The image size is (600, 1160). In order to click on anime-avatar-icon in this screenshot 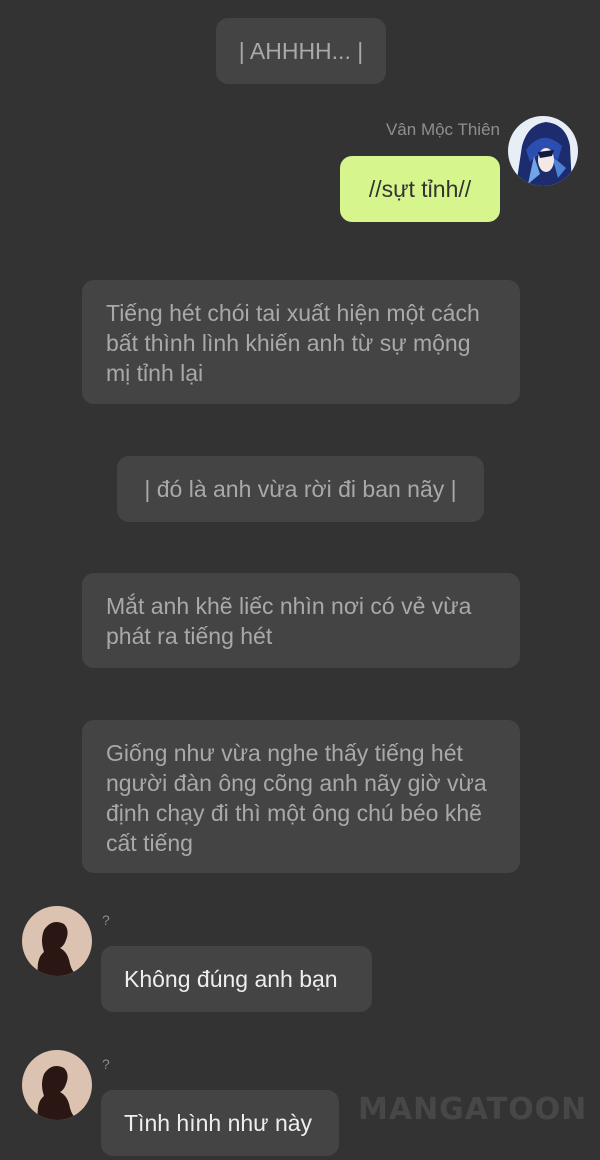, I will do `click(543, 151)`.